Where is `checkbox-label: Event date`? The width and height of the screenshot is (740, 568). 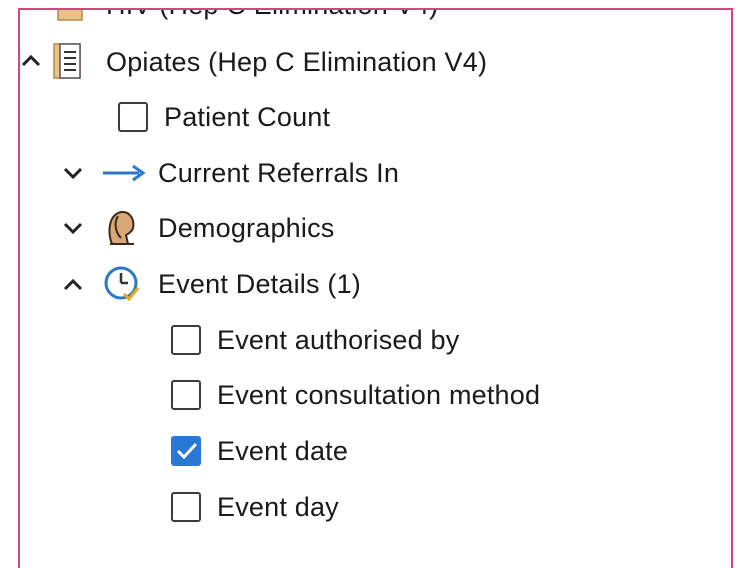 checkbox-label: Event date is located at coordinates (283, 450).